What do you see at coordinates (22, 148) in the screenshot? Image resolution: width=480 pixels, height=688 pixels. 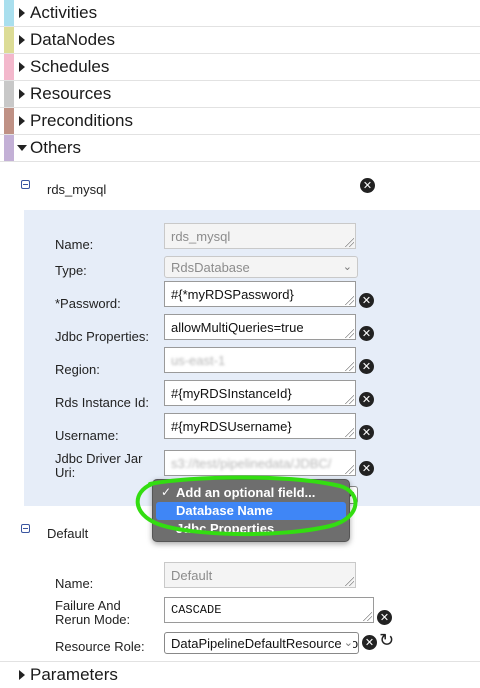 I see `collapse-triangle-icon` at bounding box center [22, 148].